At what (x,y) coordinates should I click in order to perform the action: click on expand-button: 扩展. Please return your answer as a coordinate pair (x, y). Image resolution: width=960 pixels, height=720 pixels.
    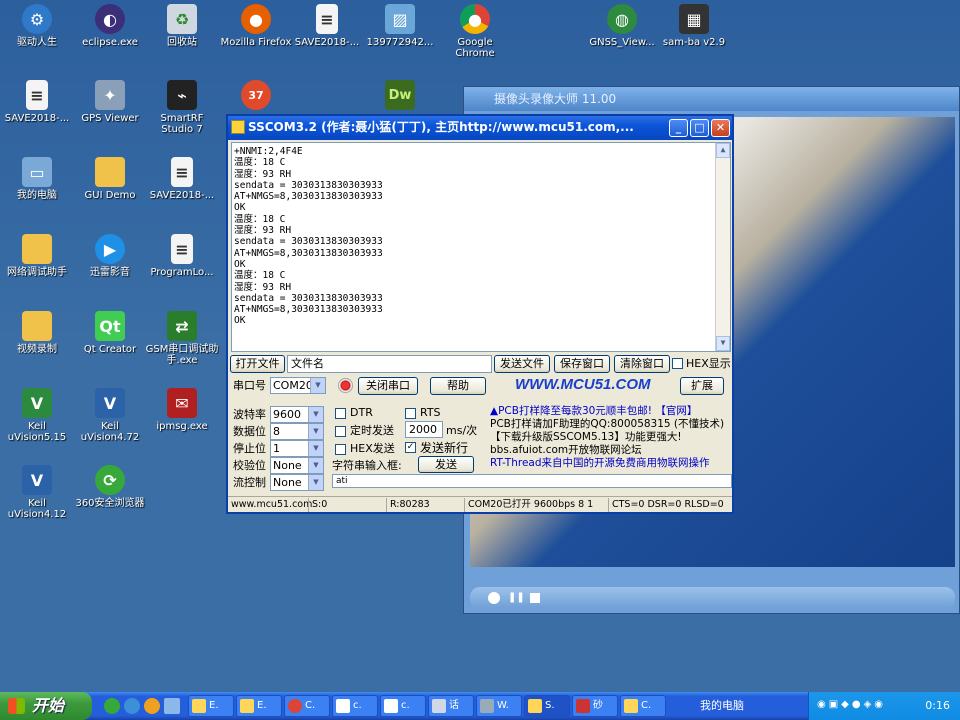
    Looking at the image, I should click on (702, 386).